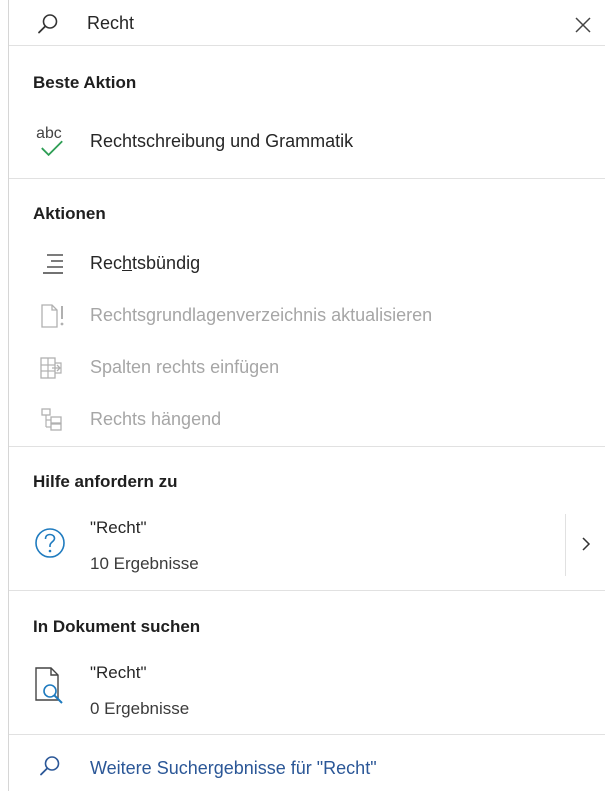 This screenshot has width=605, height=791. What do you see at coordinates (50, 543) in the screenshot?
I see `help-icon` at bounding box center [50, 543].